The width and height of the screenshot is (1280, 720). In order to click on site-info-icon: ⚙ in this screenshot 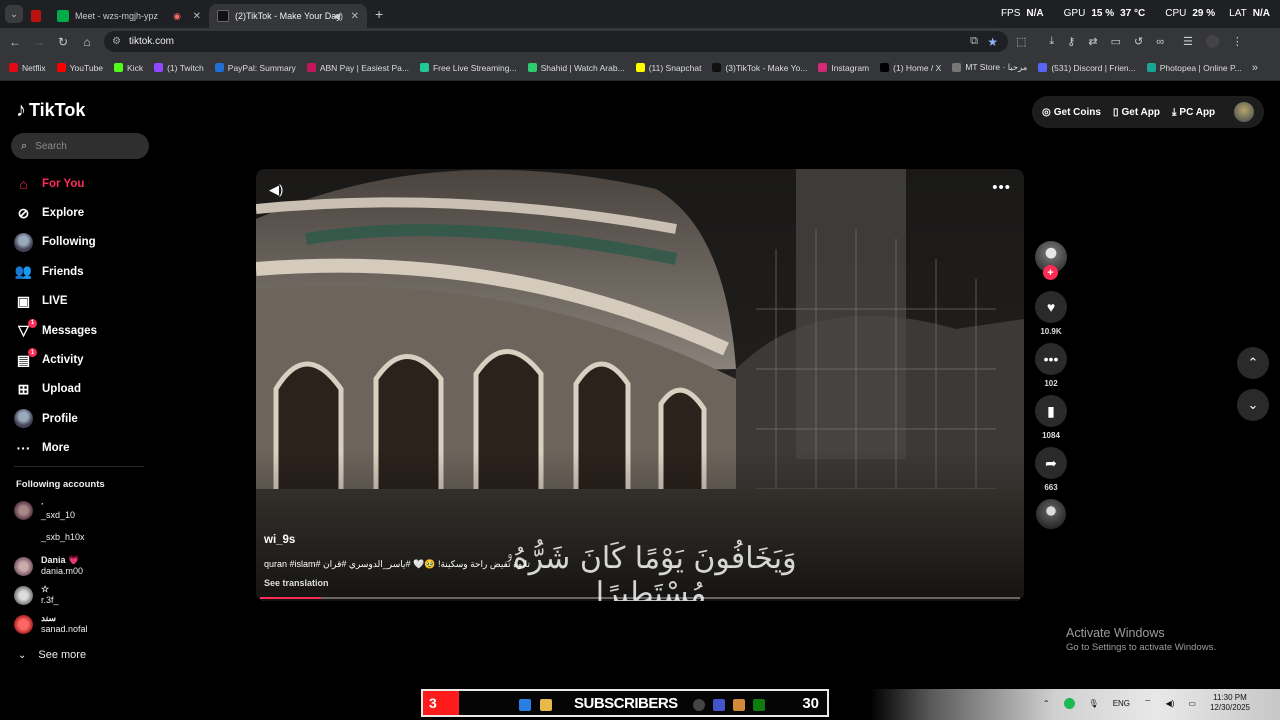, I will do `click(116, 41)`.